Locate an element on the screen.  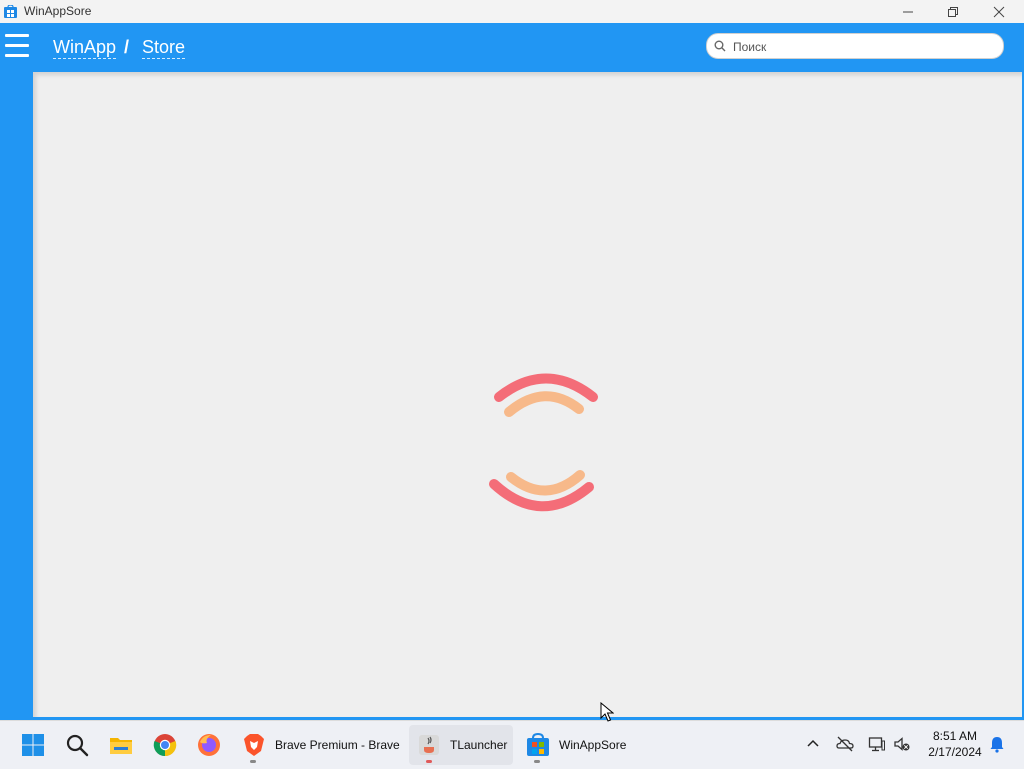
taskbar-item-tlauncher: TLauncher is located at coordinates (461, 745).